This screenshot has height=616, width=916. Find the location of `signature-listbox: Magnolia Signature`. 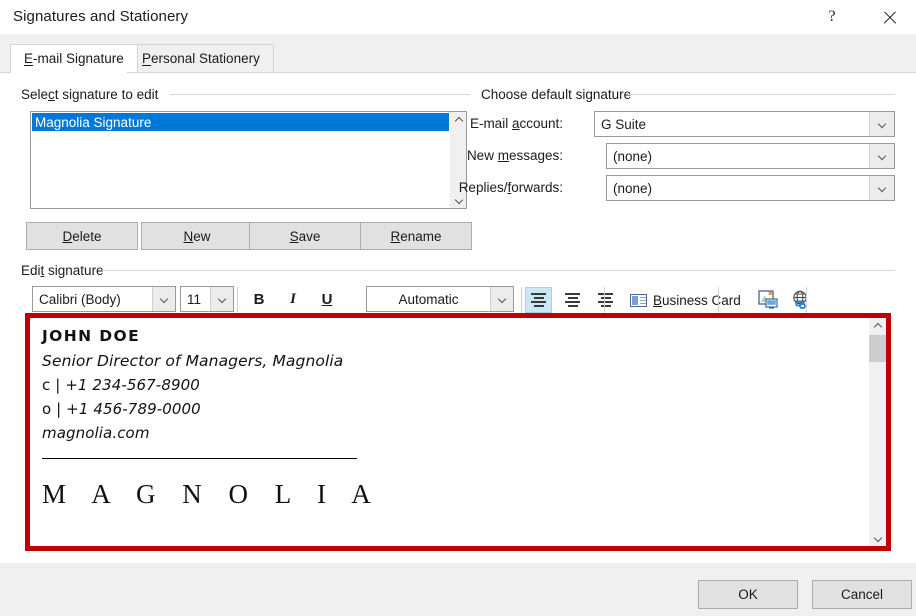

signature-listbox: Magnolia Signature is located at coordinates (248, 160).